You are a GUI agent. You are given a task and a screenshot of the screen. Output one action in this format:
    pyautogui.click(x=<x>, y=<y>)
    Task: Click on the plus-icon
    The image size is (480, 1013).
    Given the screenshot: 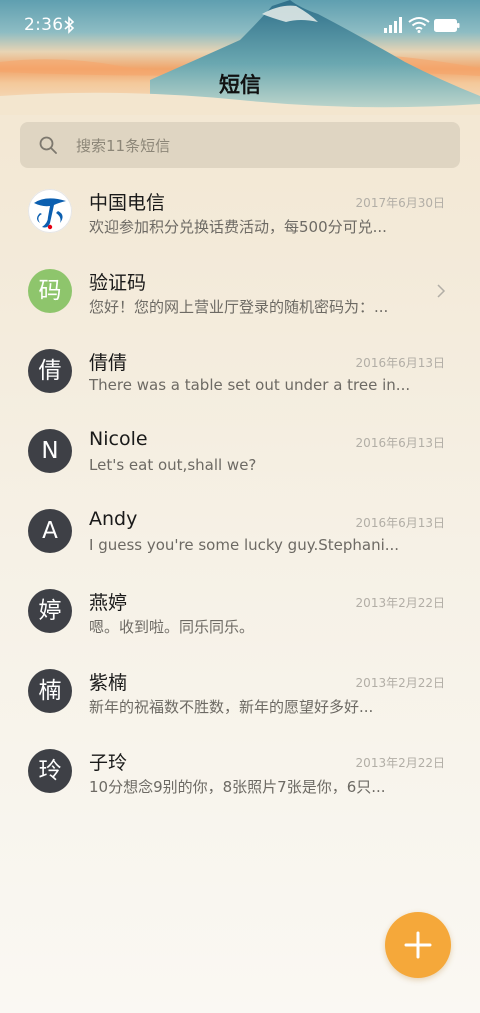 What is the action you would take?
    pyautogui.click(x=418, y=945)
    